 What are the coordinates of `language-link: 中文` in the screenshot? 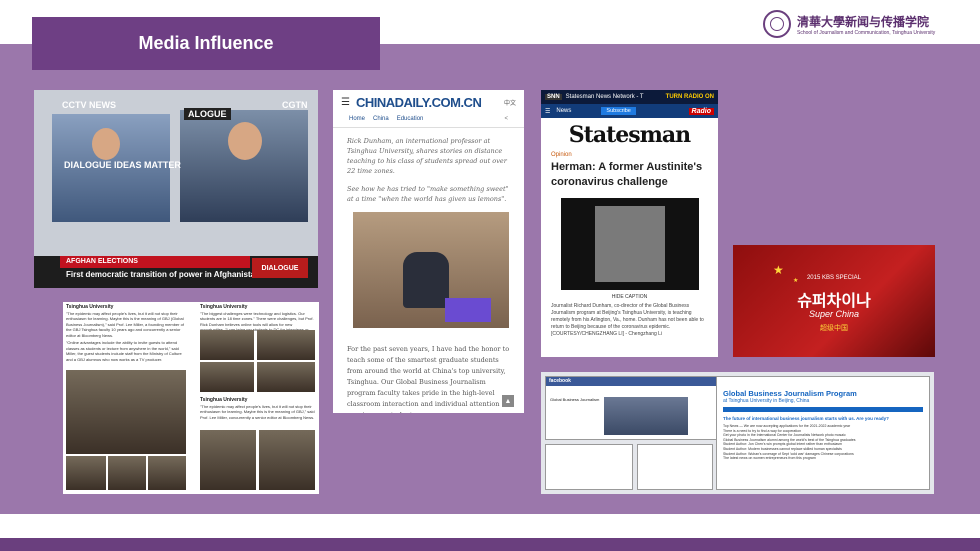 It's located at (510, 102).